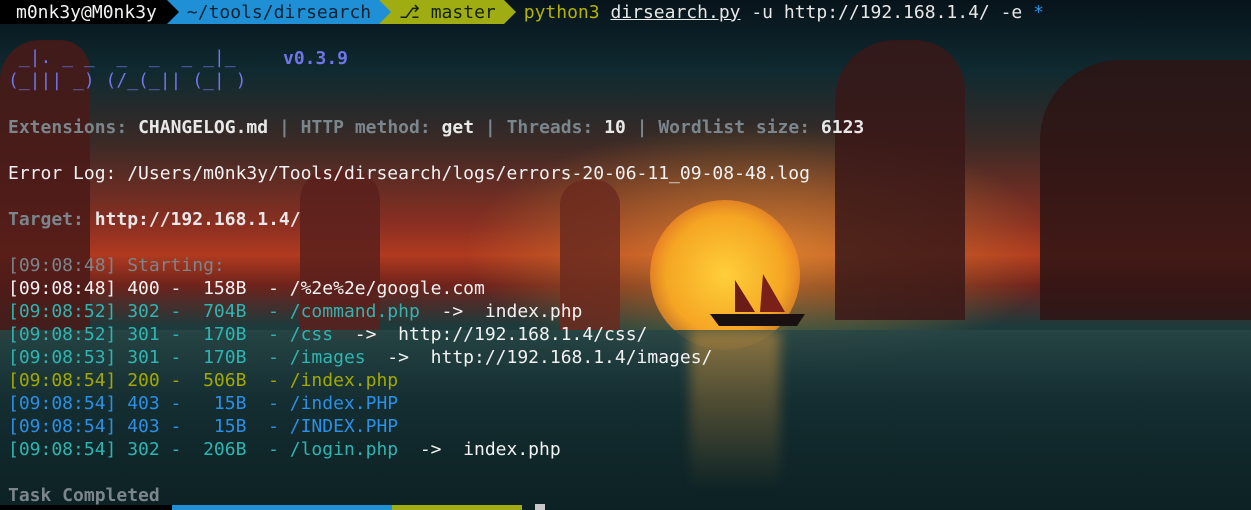 The image size is (1251, 510). I want to click on threads-label: Threads:, so click(550, 127).